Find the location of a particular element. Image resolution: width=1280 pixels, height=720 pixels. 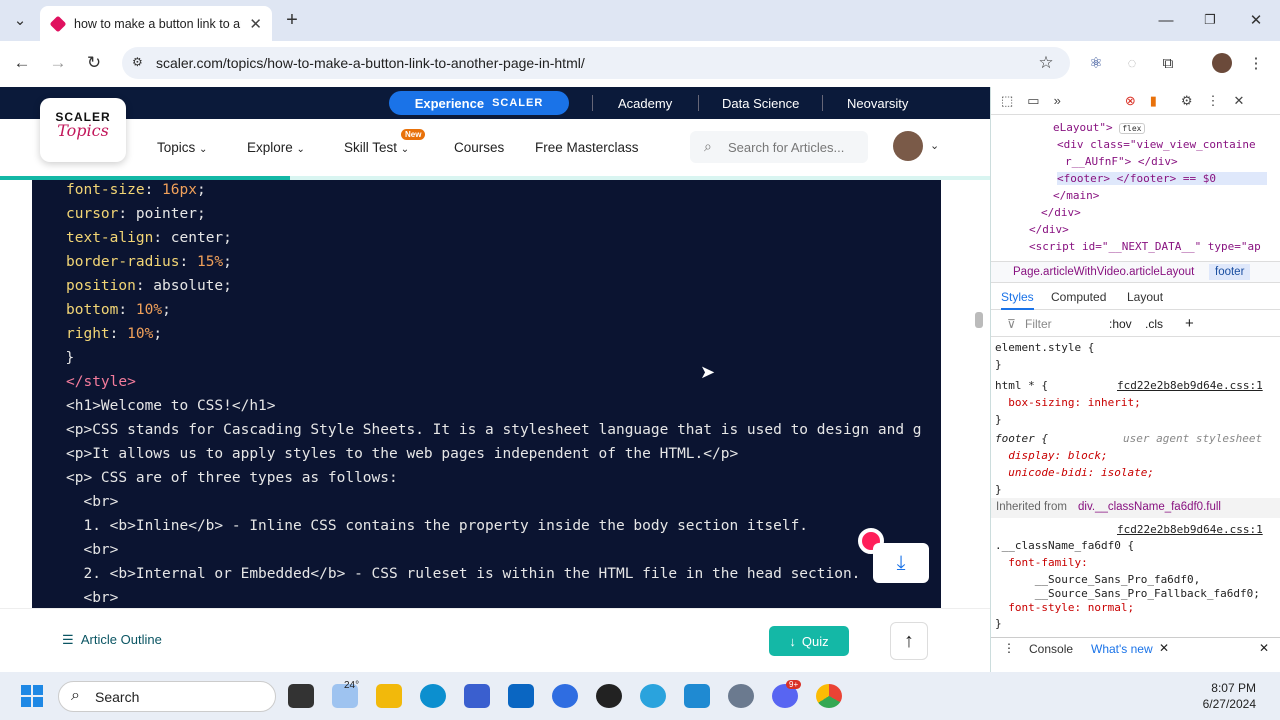

chevron-down-icon: ⌄ is located at coordinates (934, 145).